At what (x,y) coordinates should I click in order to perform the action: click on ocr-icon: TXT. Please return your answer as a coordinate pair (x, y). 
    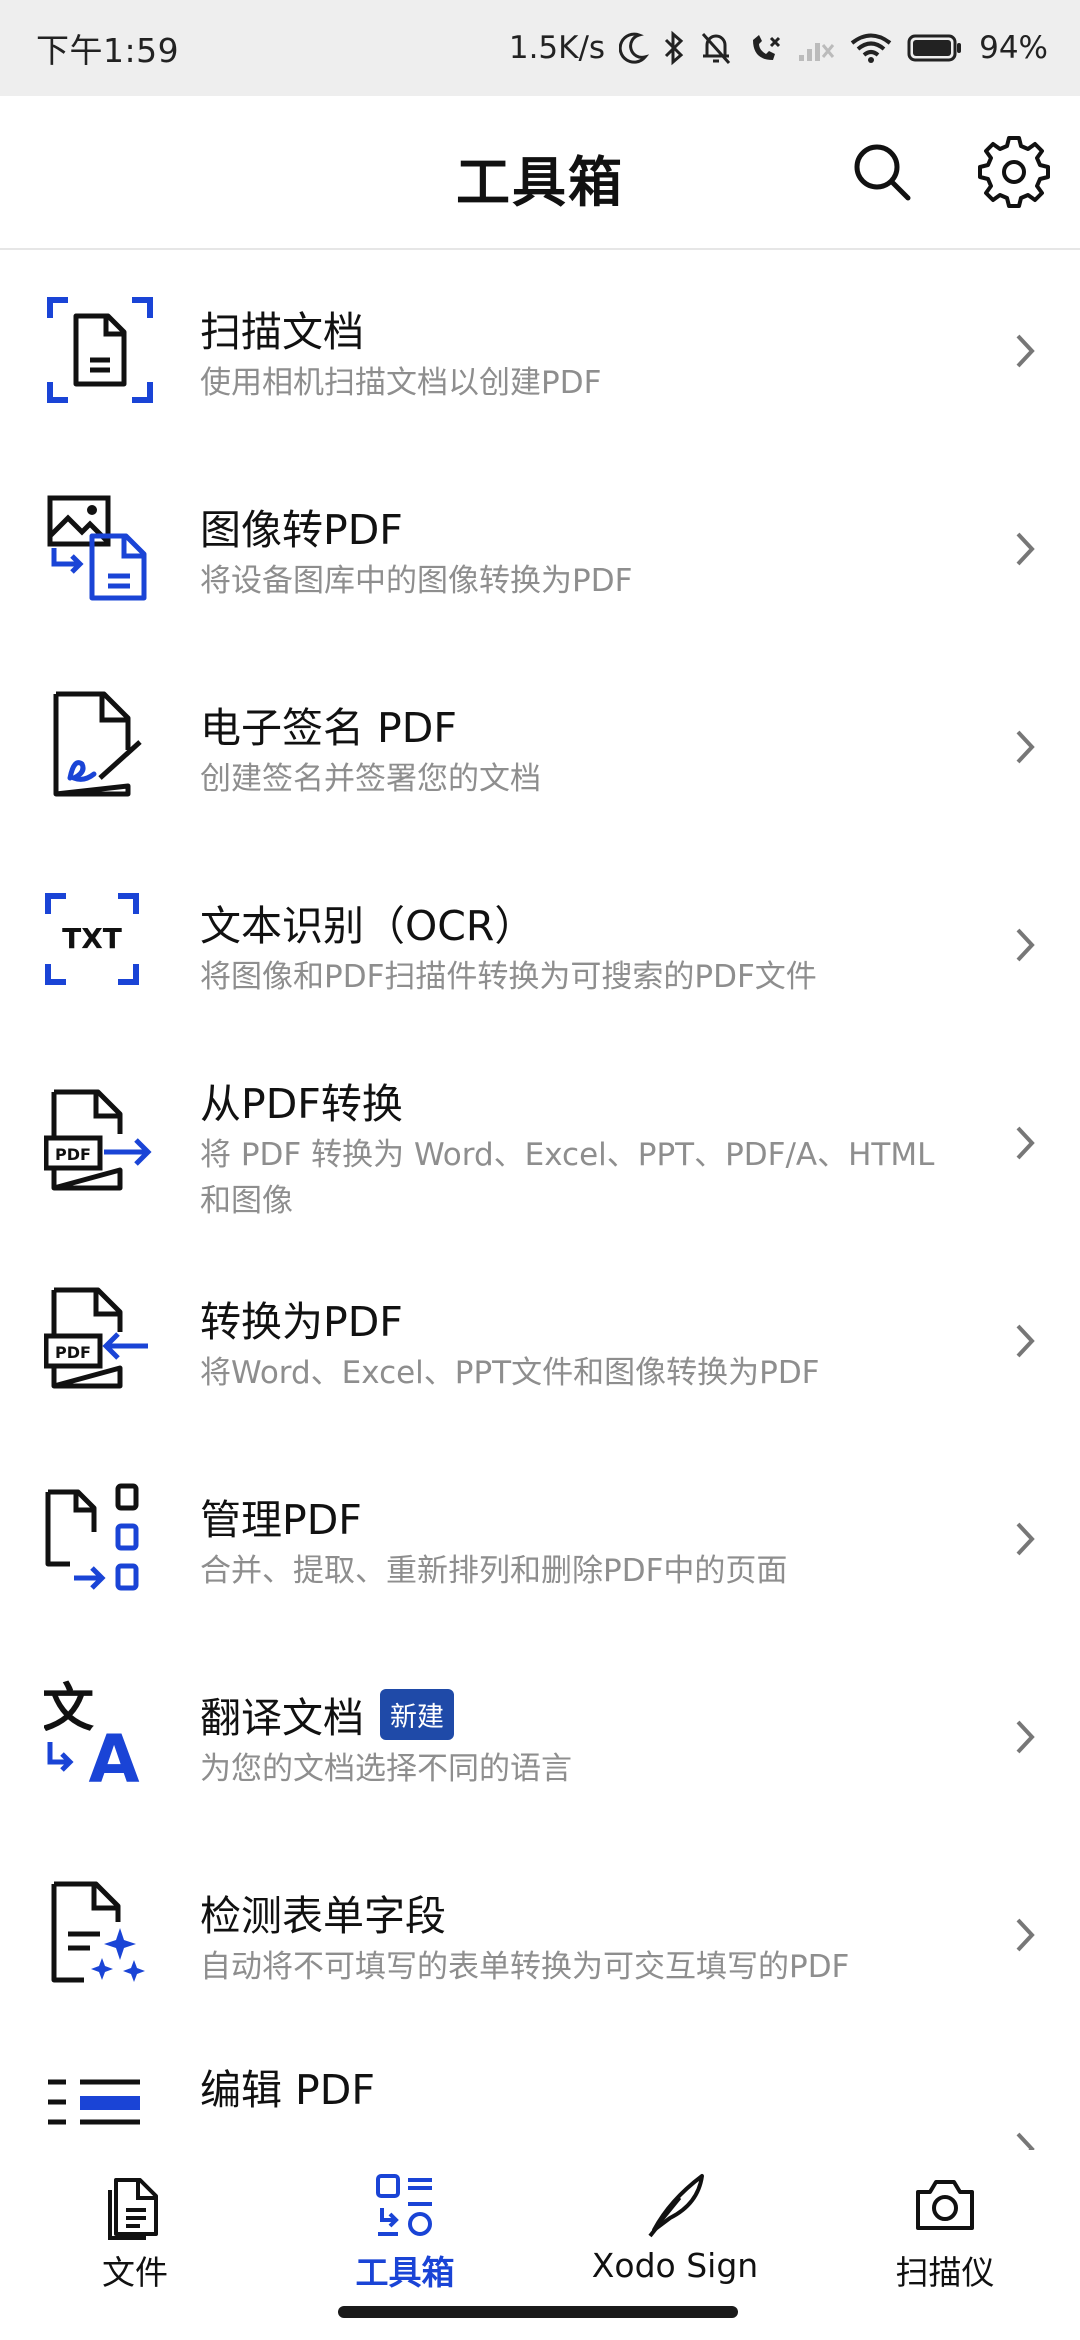
    Looking at the image, I should click on (92, 939).